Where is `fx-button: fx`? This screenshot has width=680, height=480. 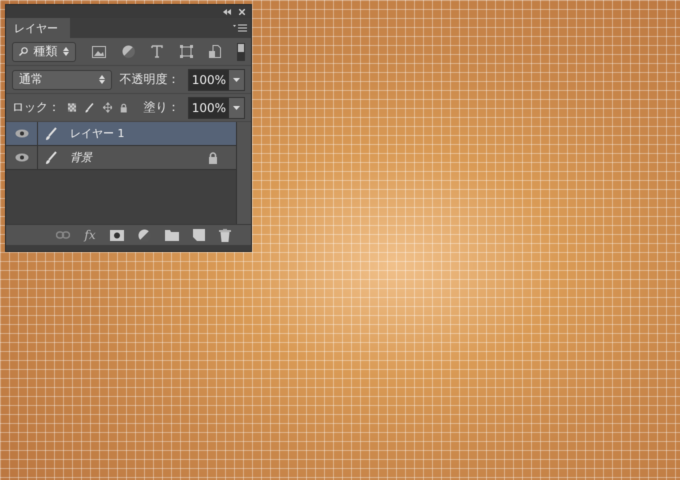
fx-button: fx is located at coordinates (90, 235).